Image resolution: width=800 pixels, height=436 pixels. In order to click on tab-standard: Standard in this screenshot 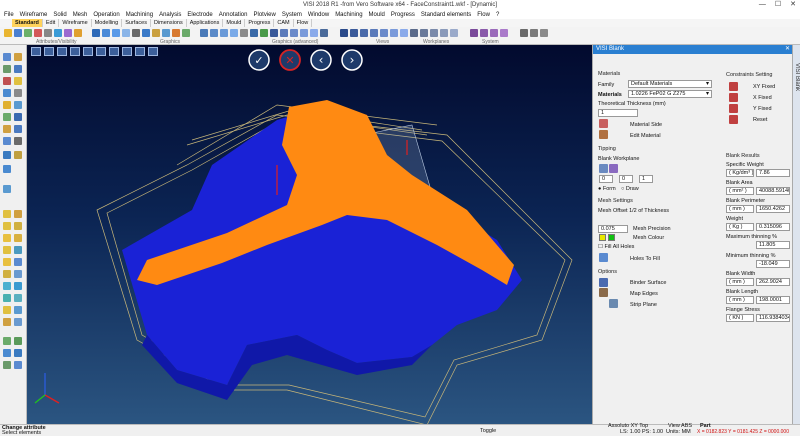, I will do `click(27, 23)`.